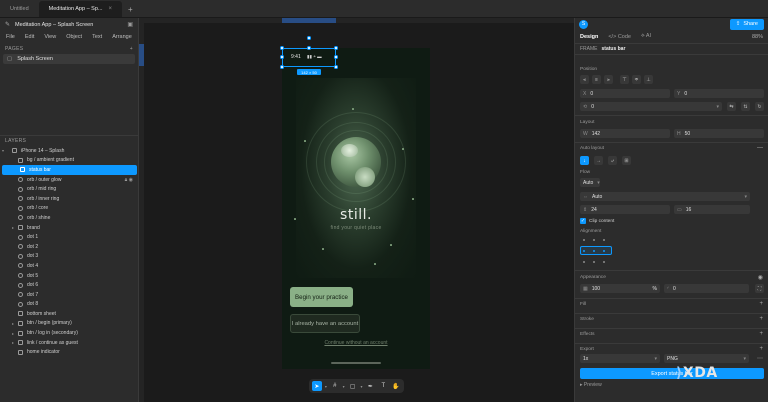 This screenshot has height=402, width=768. Describe the element at coordinates (69, 285) in the screenshot. I see `layer-item: dot 6` at that location.